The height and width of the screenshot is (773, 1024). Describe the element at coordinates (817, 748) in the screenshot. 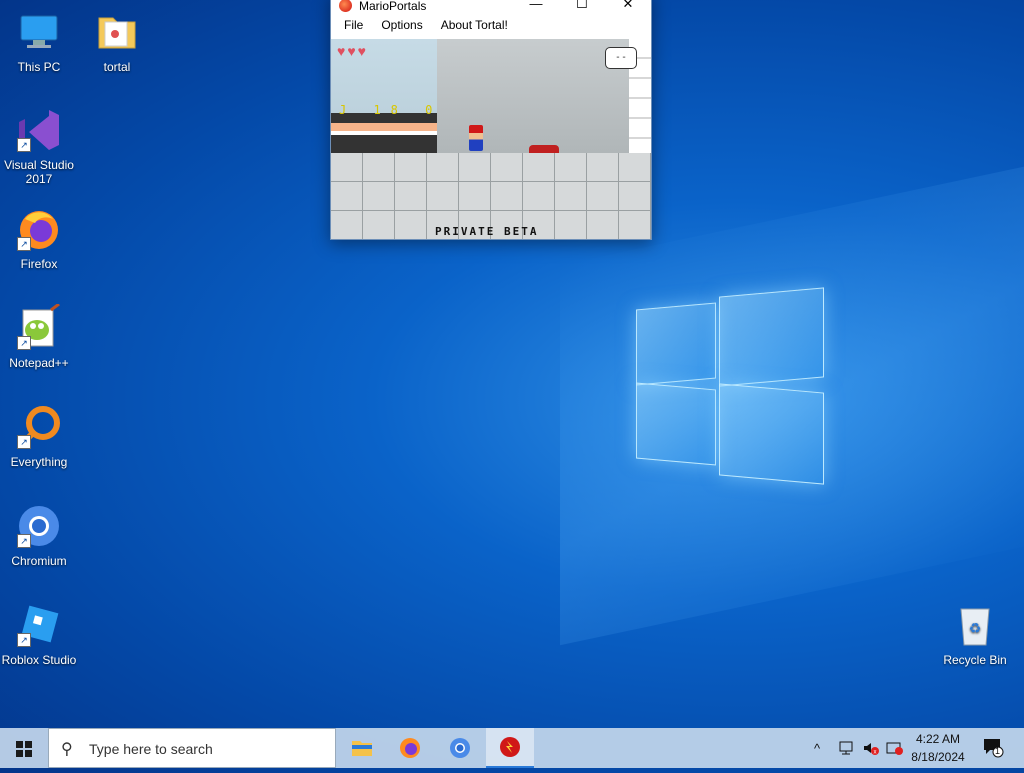

I see `tray-overflow-chevron: ^` at that location.